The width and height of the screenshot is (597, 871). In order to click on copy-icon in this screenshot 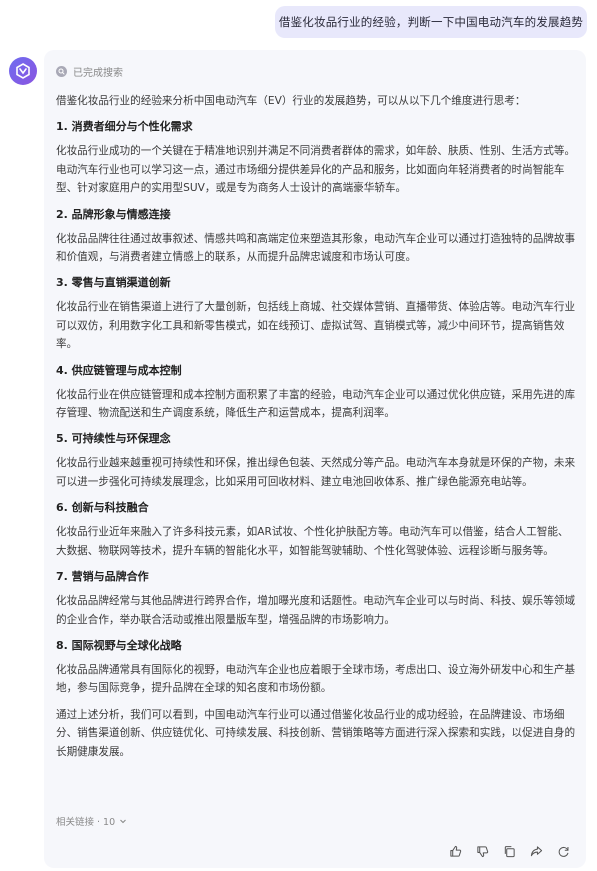, I will do `click(509, 851)`.